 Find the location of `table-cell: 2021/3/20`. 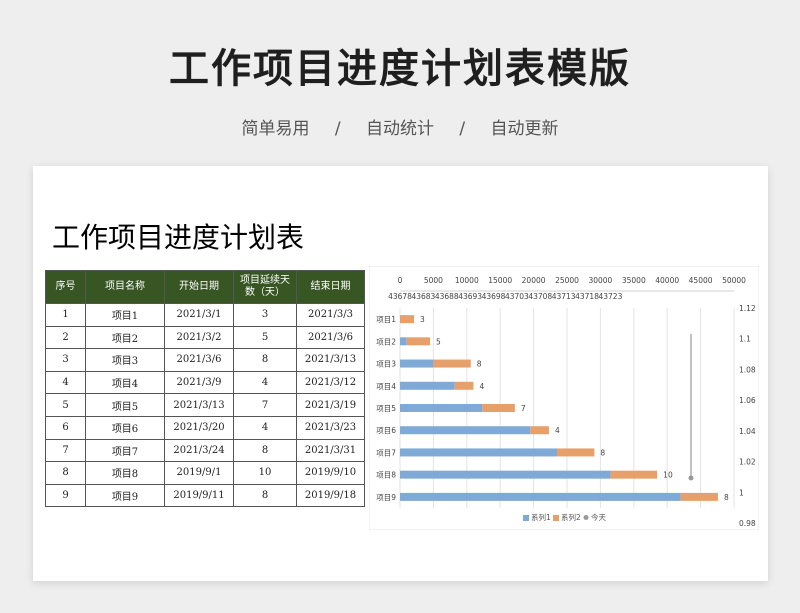

table-cell: 2021/3/20 is located at coordinates (199, 427).